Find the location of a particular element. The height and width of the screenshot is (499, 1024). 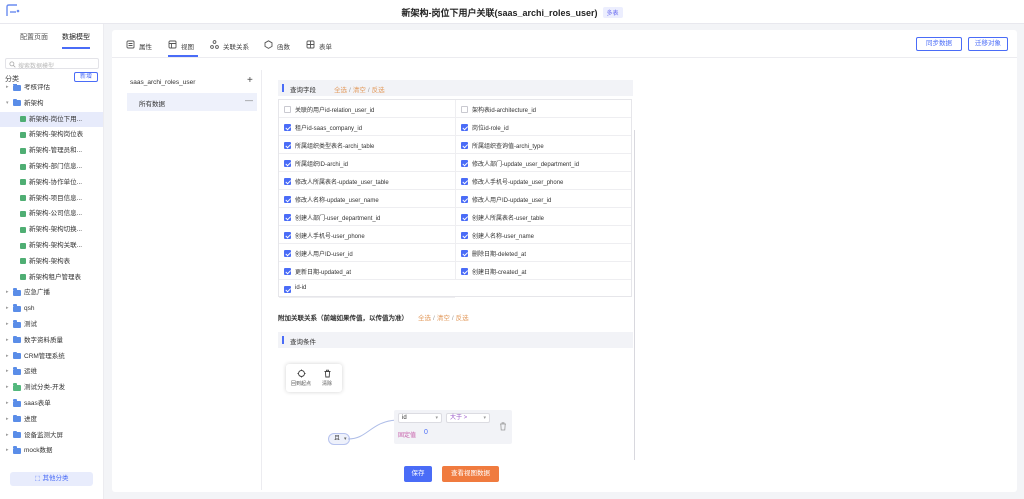

query-field-item: 架构表id-architecture_id is located at coordinates (543, 109).